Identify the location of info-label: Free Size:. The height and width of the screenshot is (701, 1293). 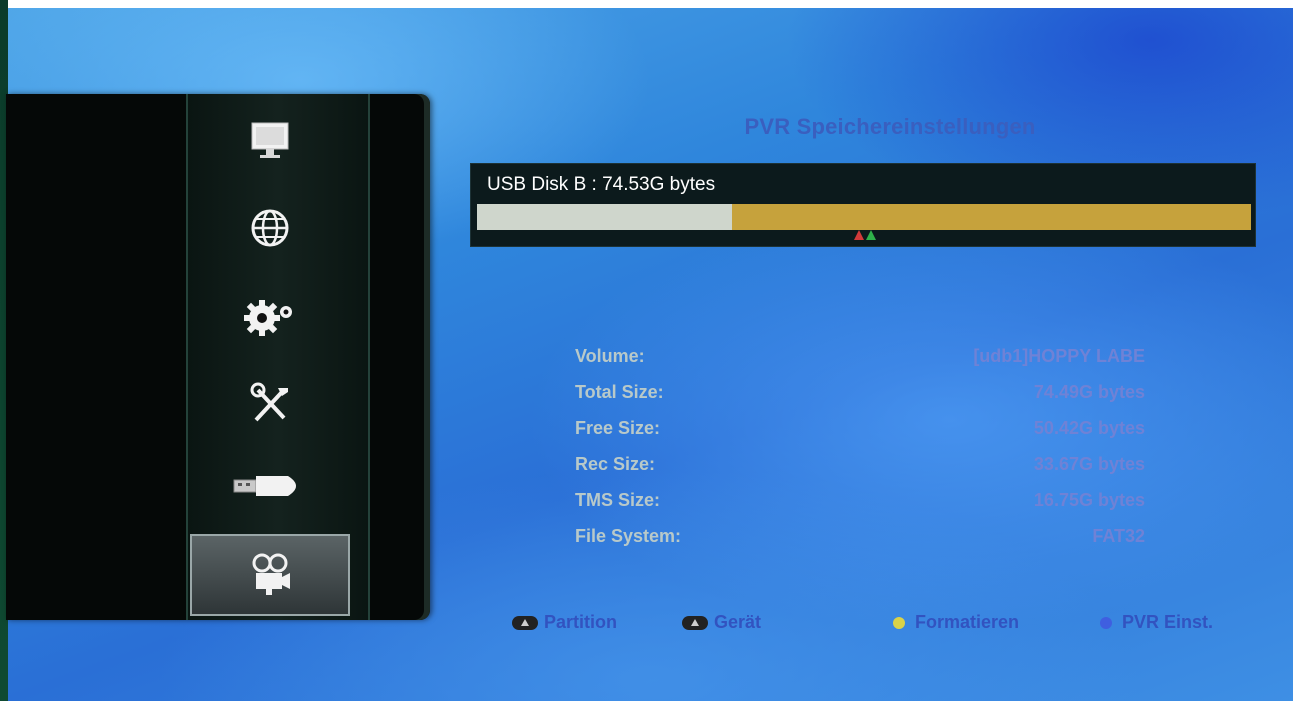
(618, 427).